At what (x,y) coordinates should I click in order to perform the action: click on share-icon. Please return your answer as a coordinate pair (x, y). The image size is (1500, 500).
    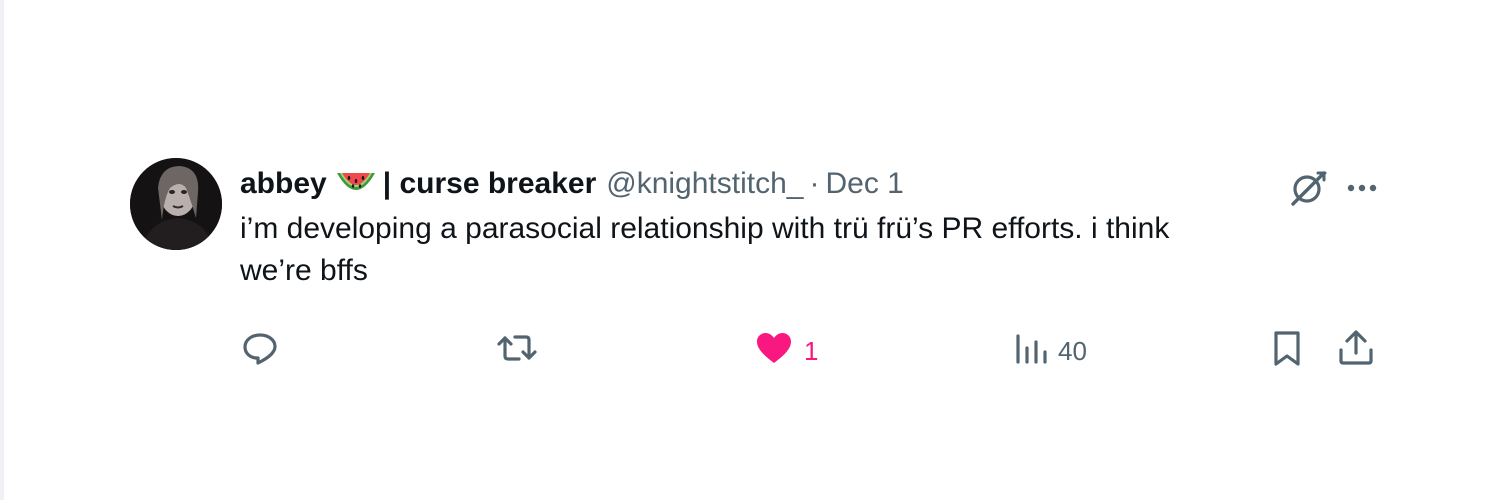
    Looking at the image, I should click on (1356, 351).